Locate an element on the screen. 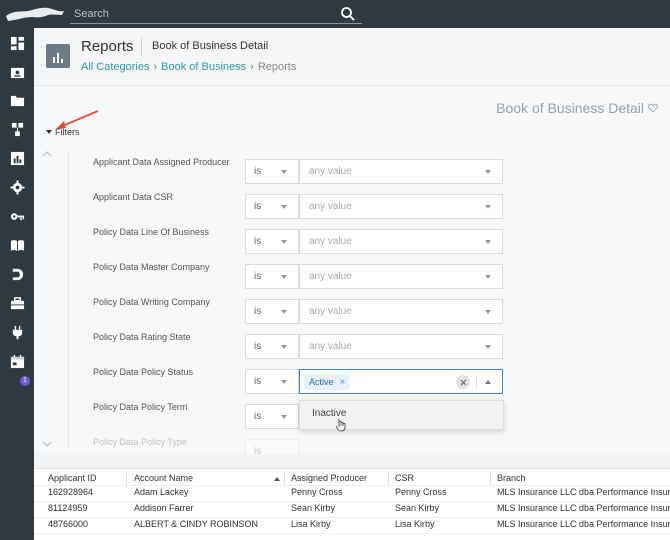 This screenshot has width=670, height=540. search-input is located at coordinates (199, 14).